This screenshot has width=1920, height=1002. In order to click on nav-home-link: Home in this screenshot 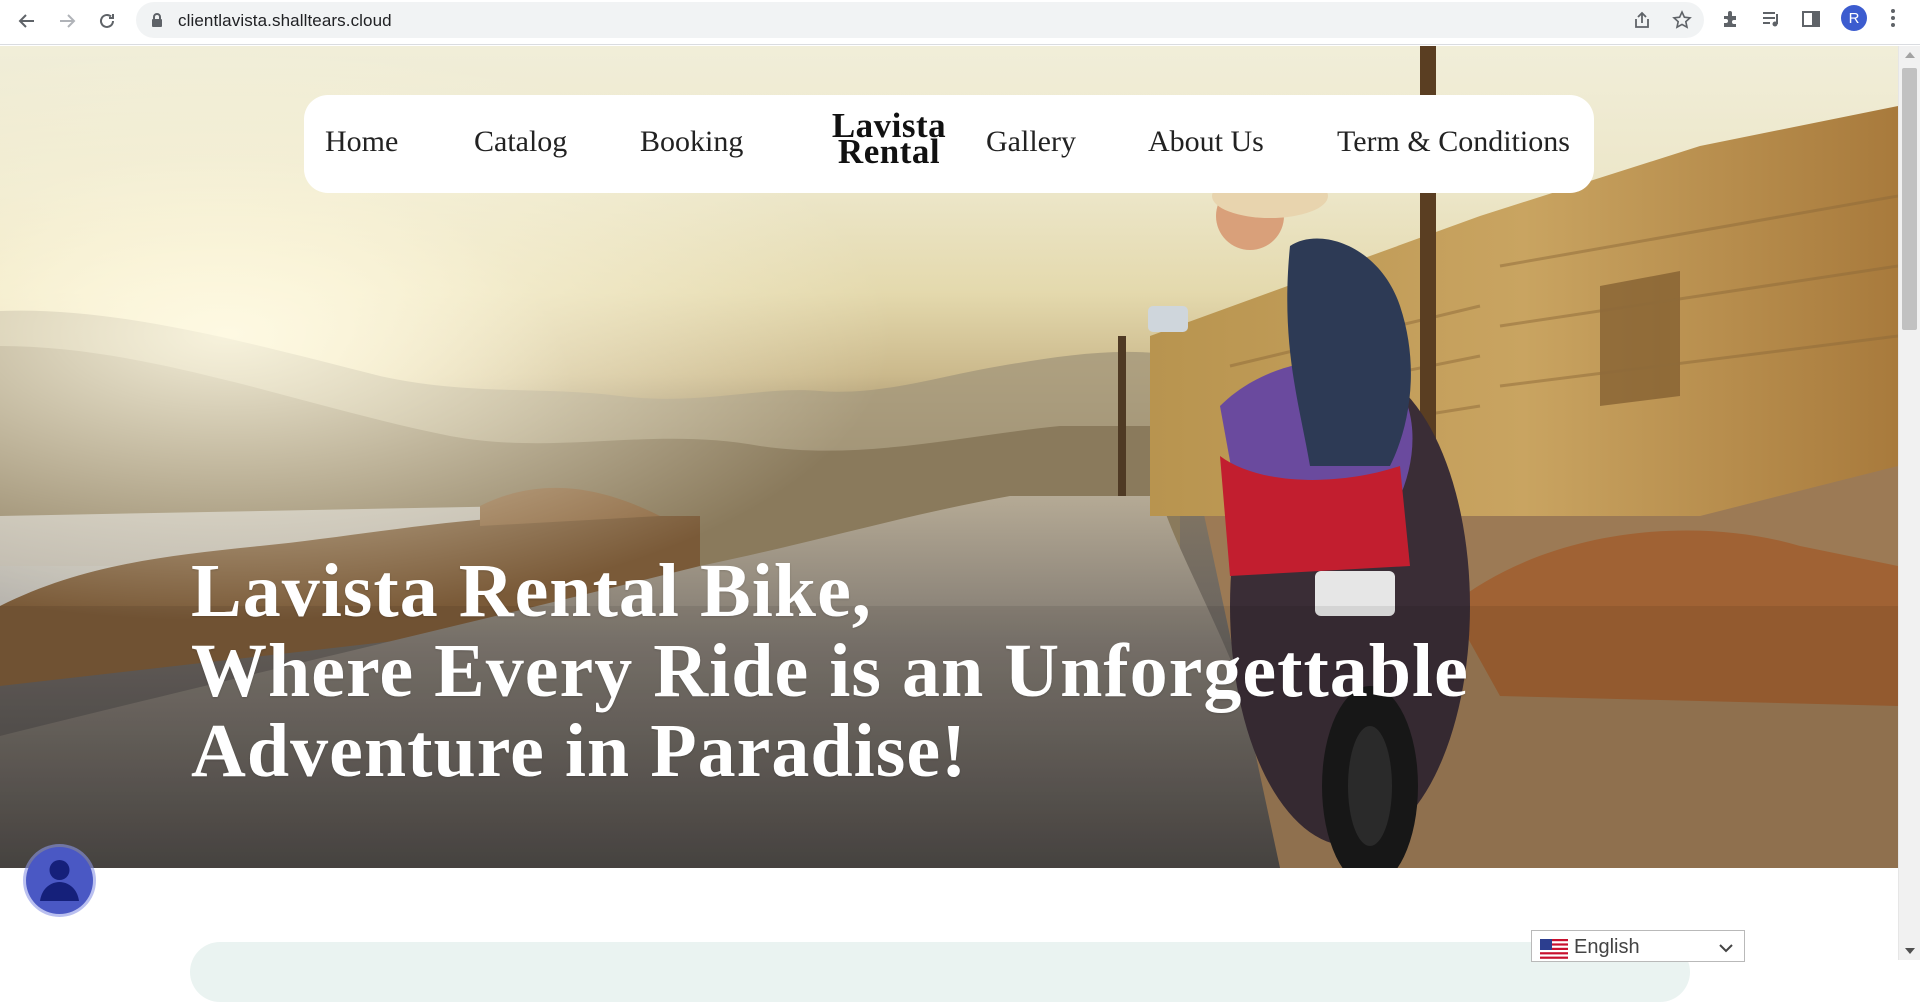, I will do `click(361, 142)`.